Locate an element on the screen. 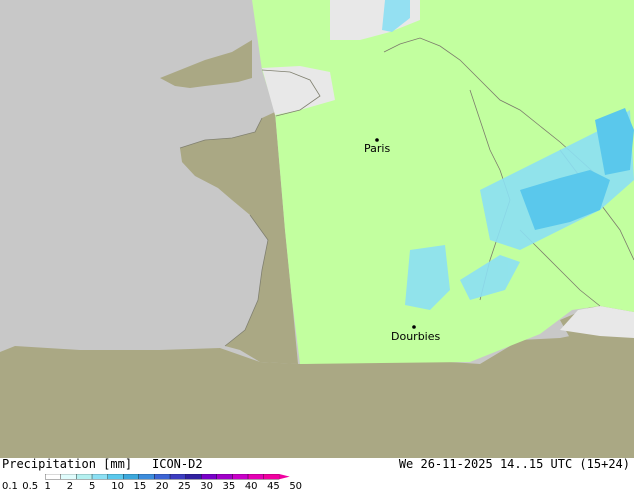  dourbies-marker is located at coordinates (414, 327).